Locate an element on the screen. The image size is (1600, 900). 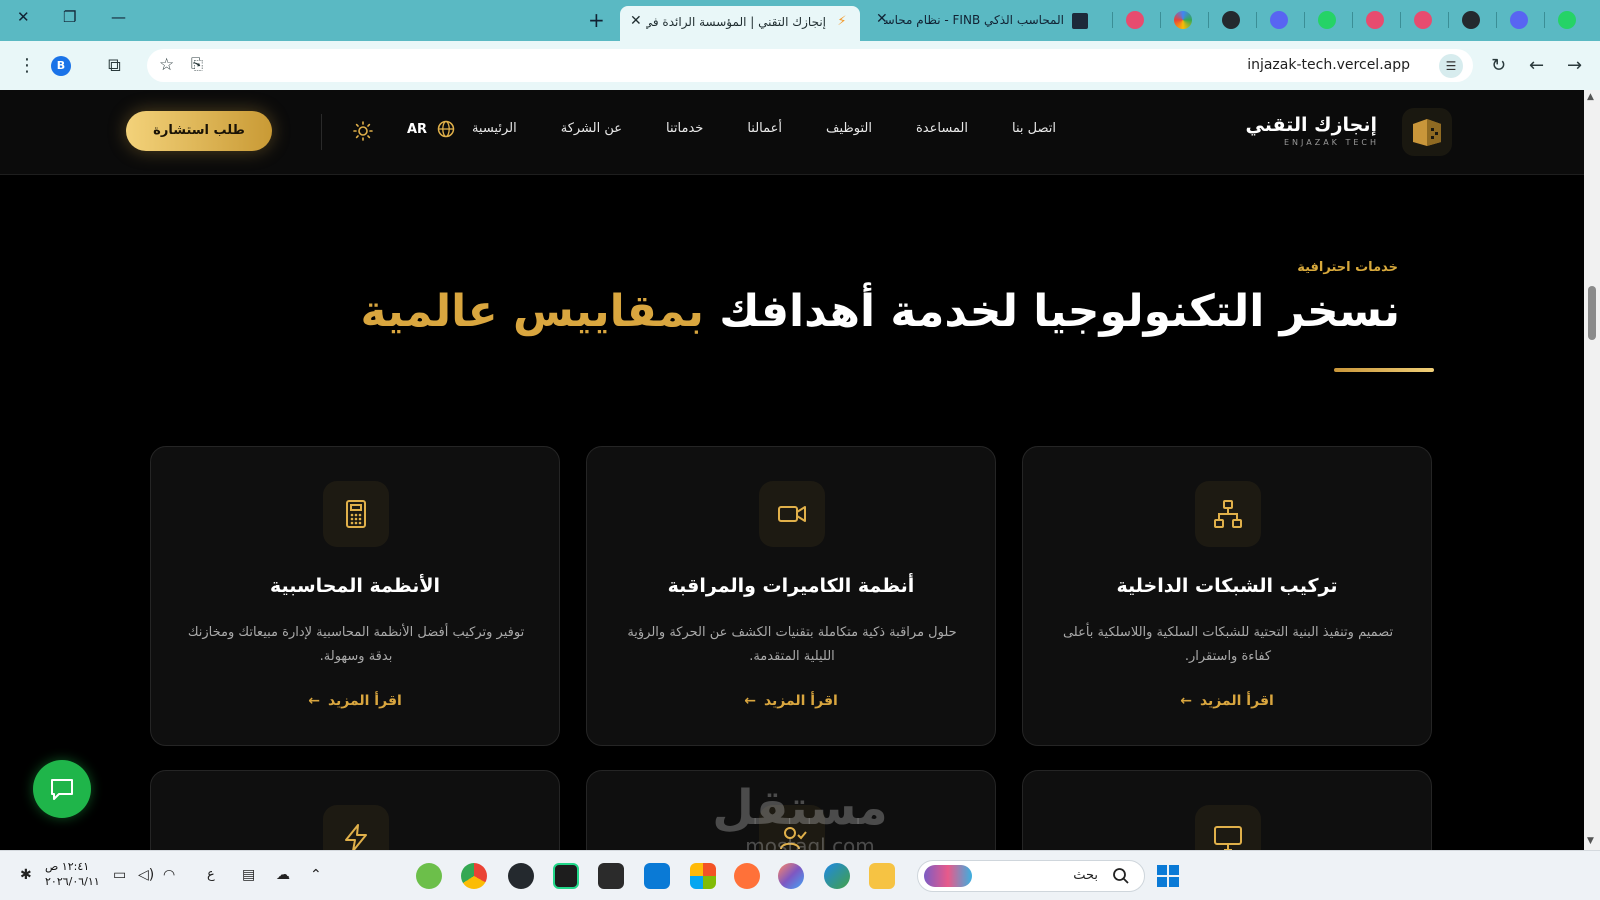
url-text: injazak-tech.vercel.app is located at coordinates (1328, 65).